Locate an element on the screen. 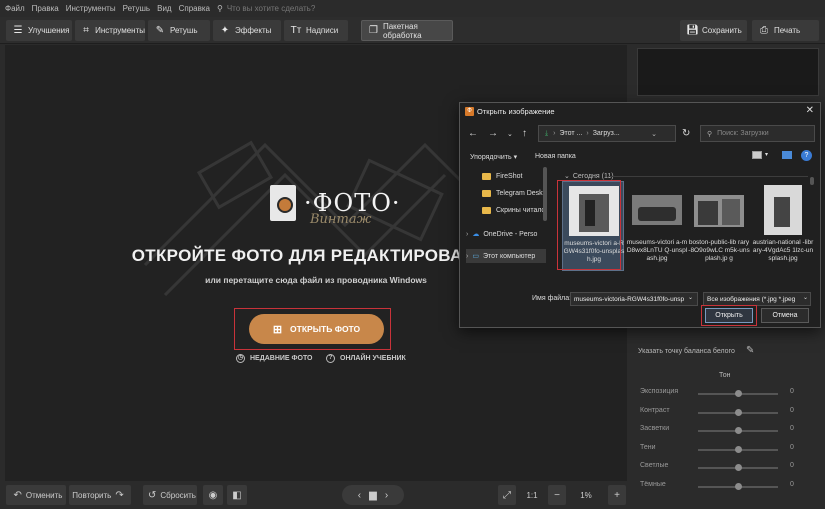  redo-icon: ↷ is located at coordinates (119, 495).